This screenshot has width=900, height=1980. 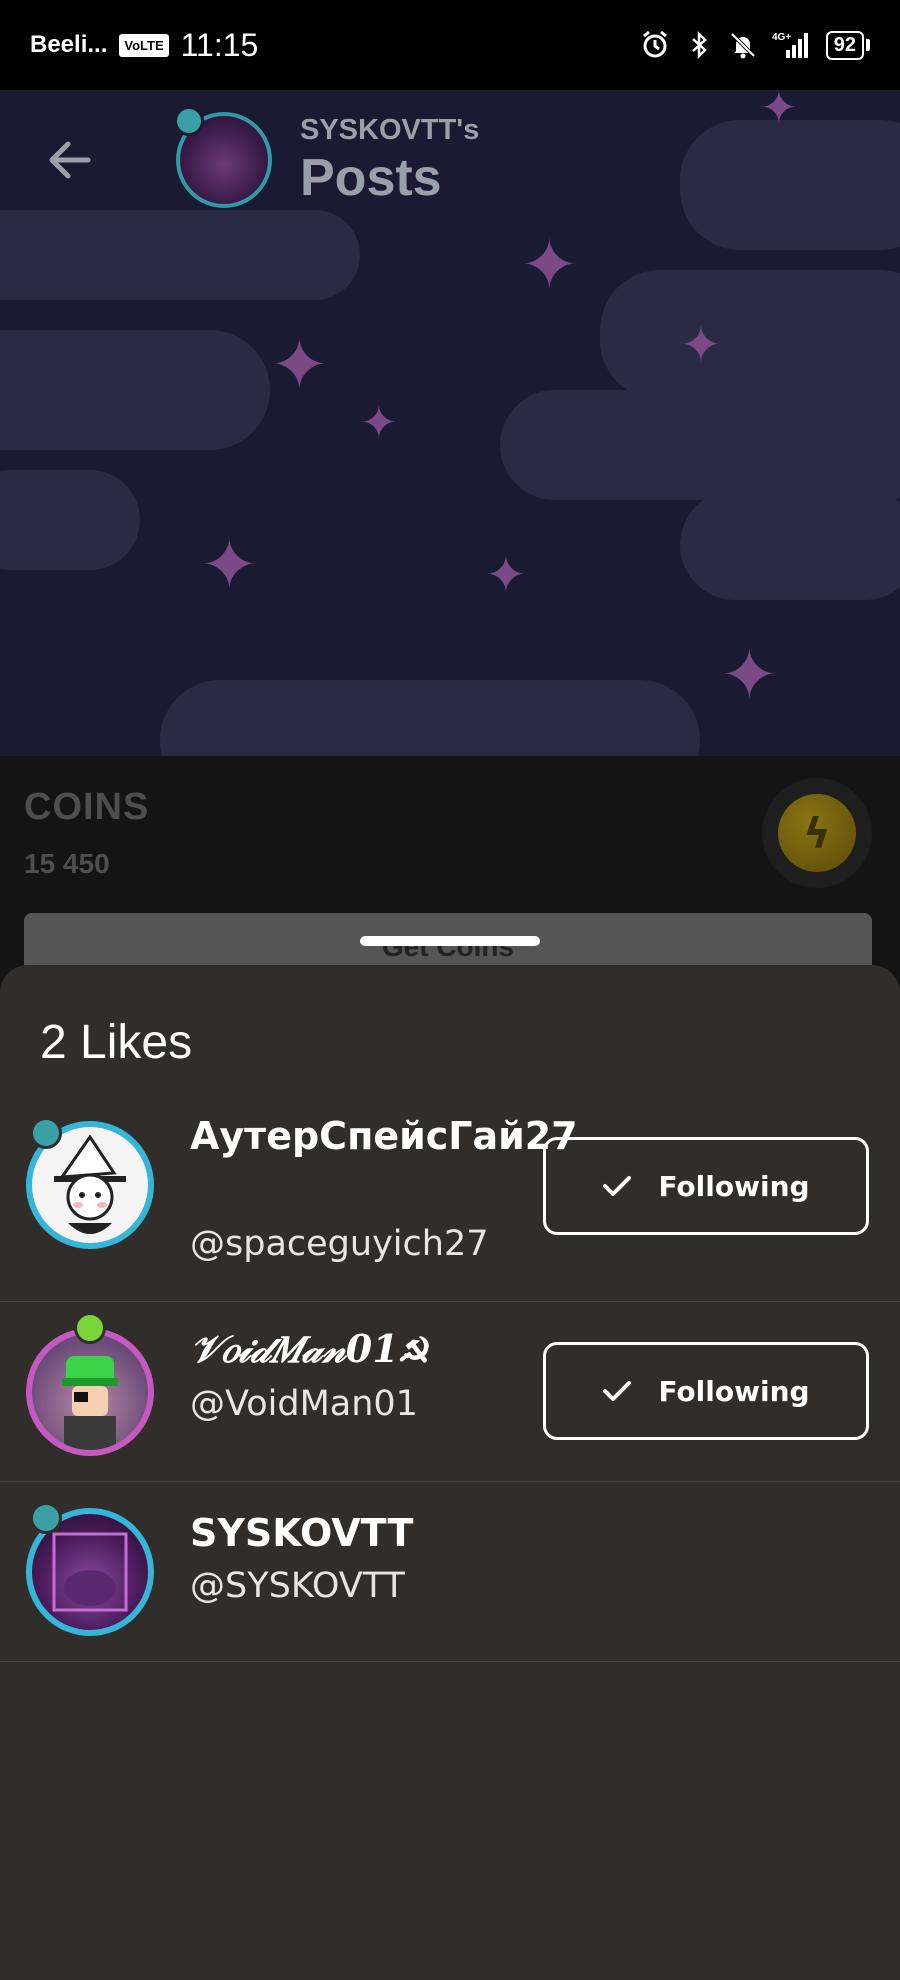 I want to click on bell-off-icon, so click(x=743, y=45).